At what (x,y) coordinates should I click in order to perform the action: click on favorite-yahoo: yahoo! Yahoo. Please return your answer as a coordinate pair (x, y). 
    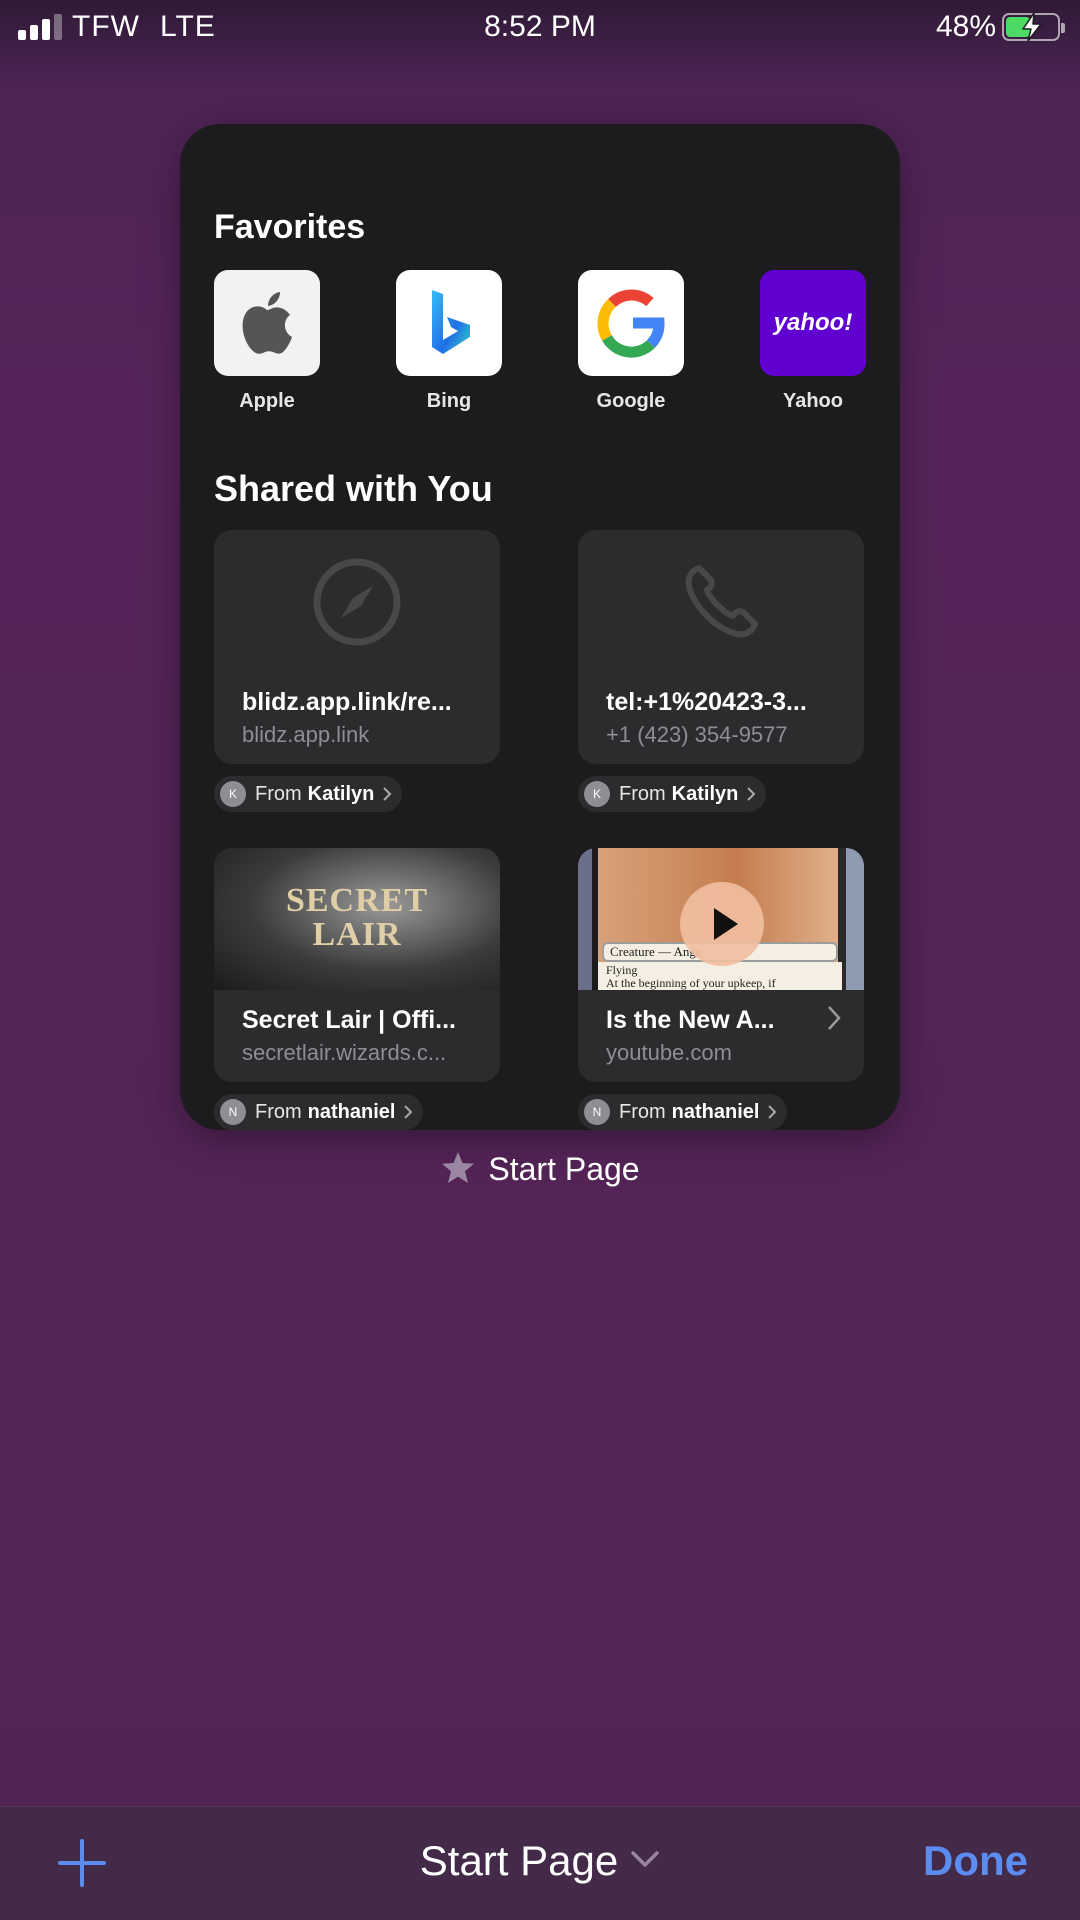
    Looking at the image, I should click on (813, 341).